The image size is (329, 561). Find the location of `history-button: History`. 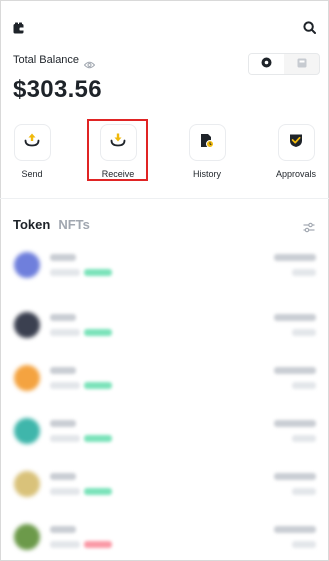

history-button: History is located at coordinates (207, 151).